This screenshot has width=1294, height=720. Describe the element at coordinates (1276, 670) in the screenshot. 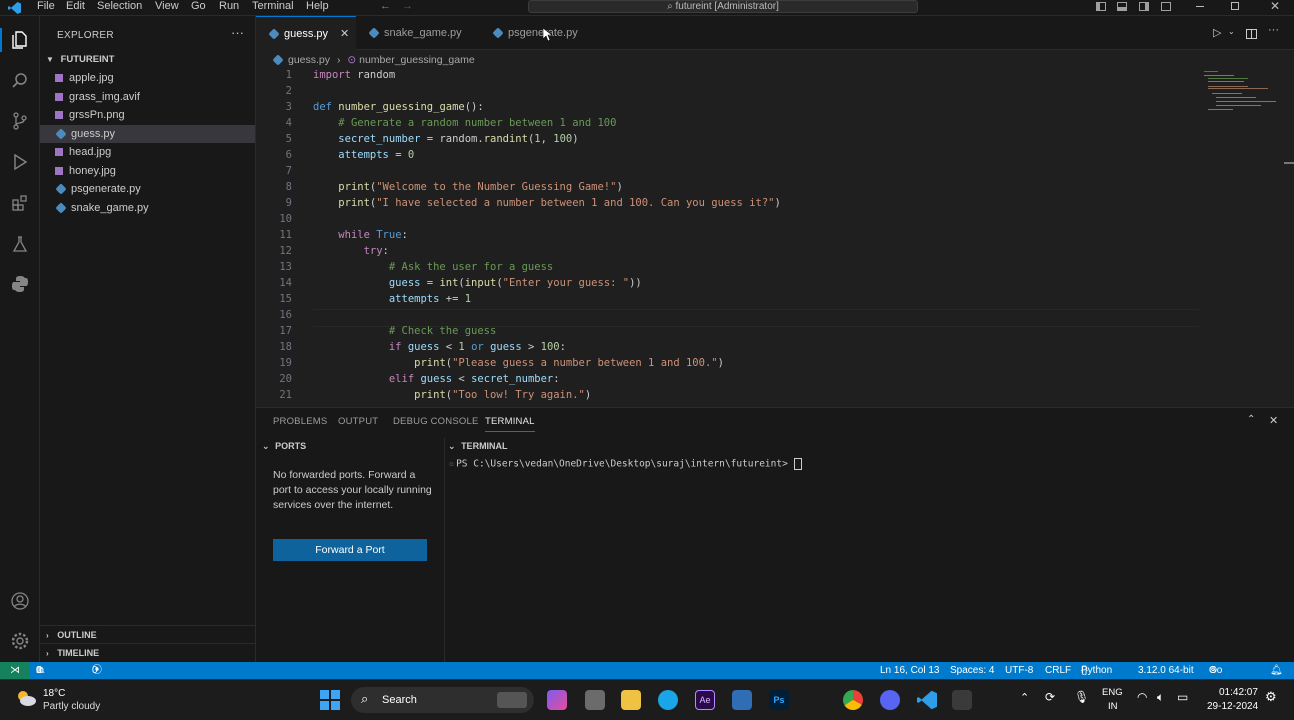

I see `notifications-bell-icon: 🔔︎` at that location.